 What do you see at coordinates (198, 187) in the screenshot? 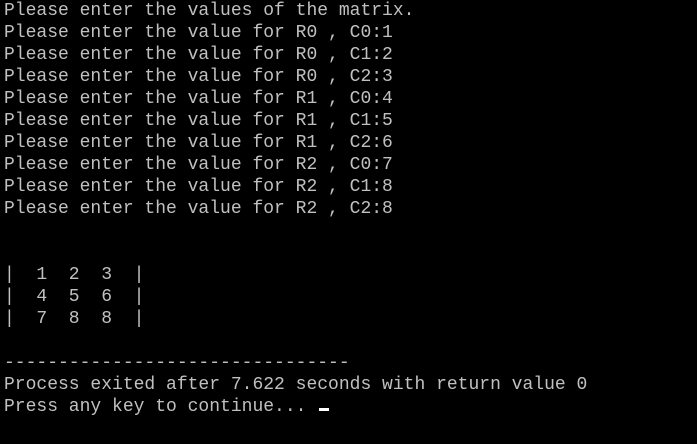
I see `input-line: Please enter the value for R2 , C1:8` at bounding box center [198, 187].